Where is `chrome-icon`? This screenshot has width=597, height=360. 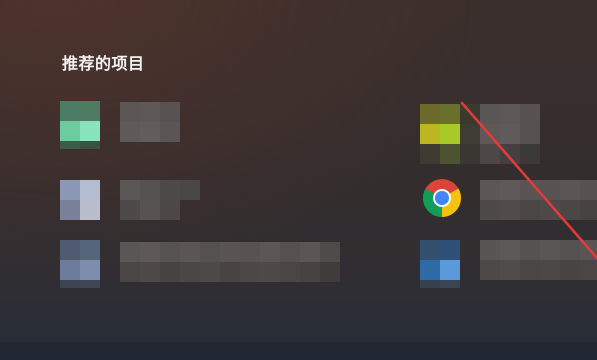
chrome-icon is located at coordinates (442, 198).